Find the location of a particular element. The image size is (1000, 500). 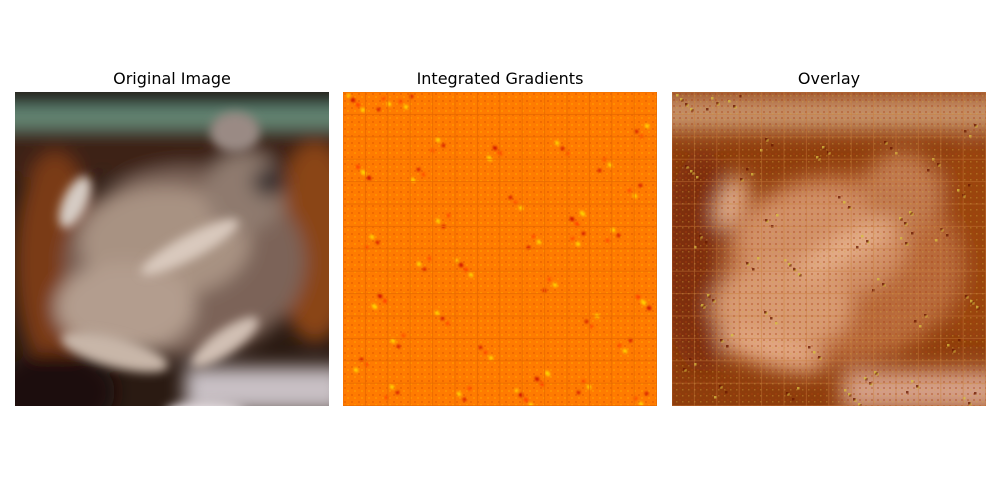

panel-title-integrated-gradients: Integrated Gradients is located at coordinates (500, 78).